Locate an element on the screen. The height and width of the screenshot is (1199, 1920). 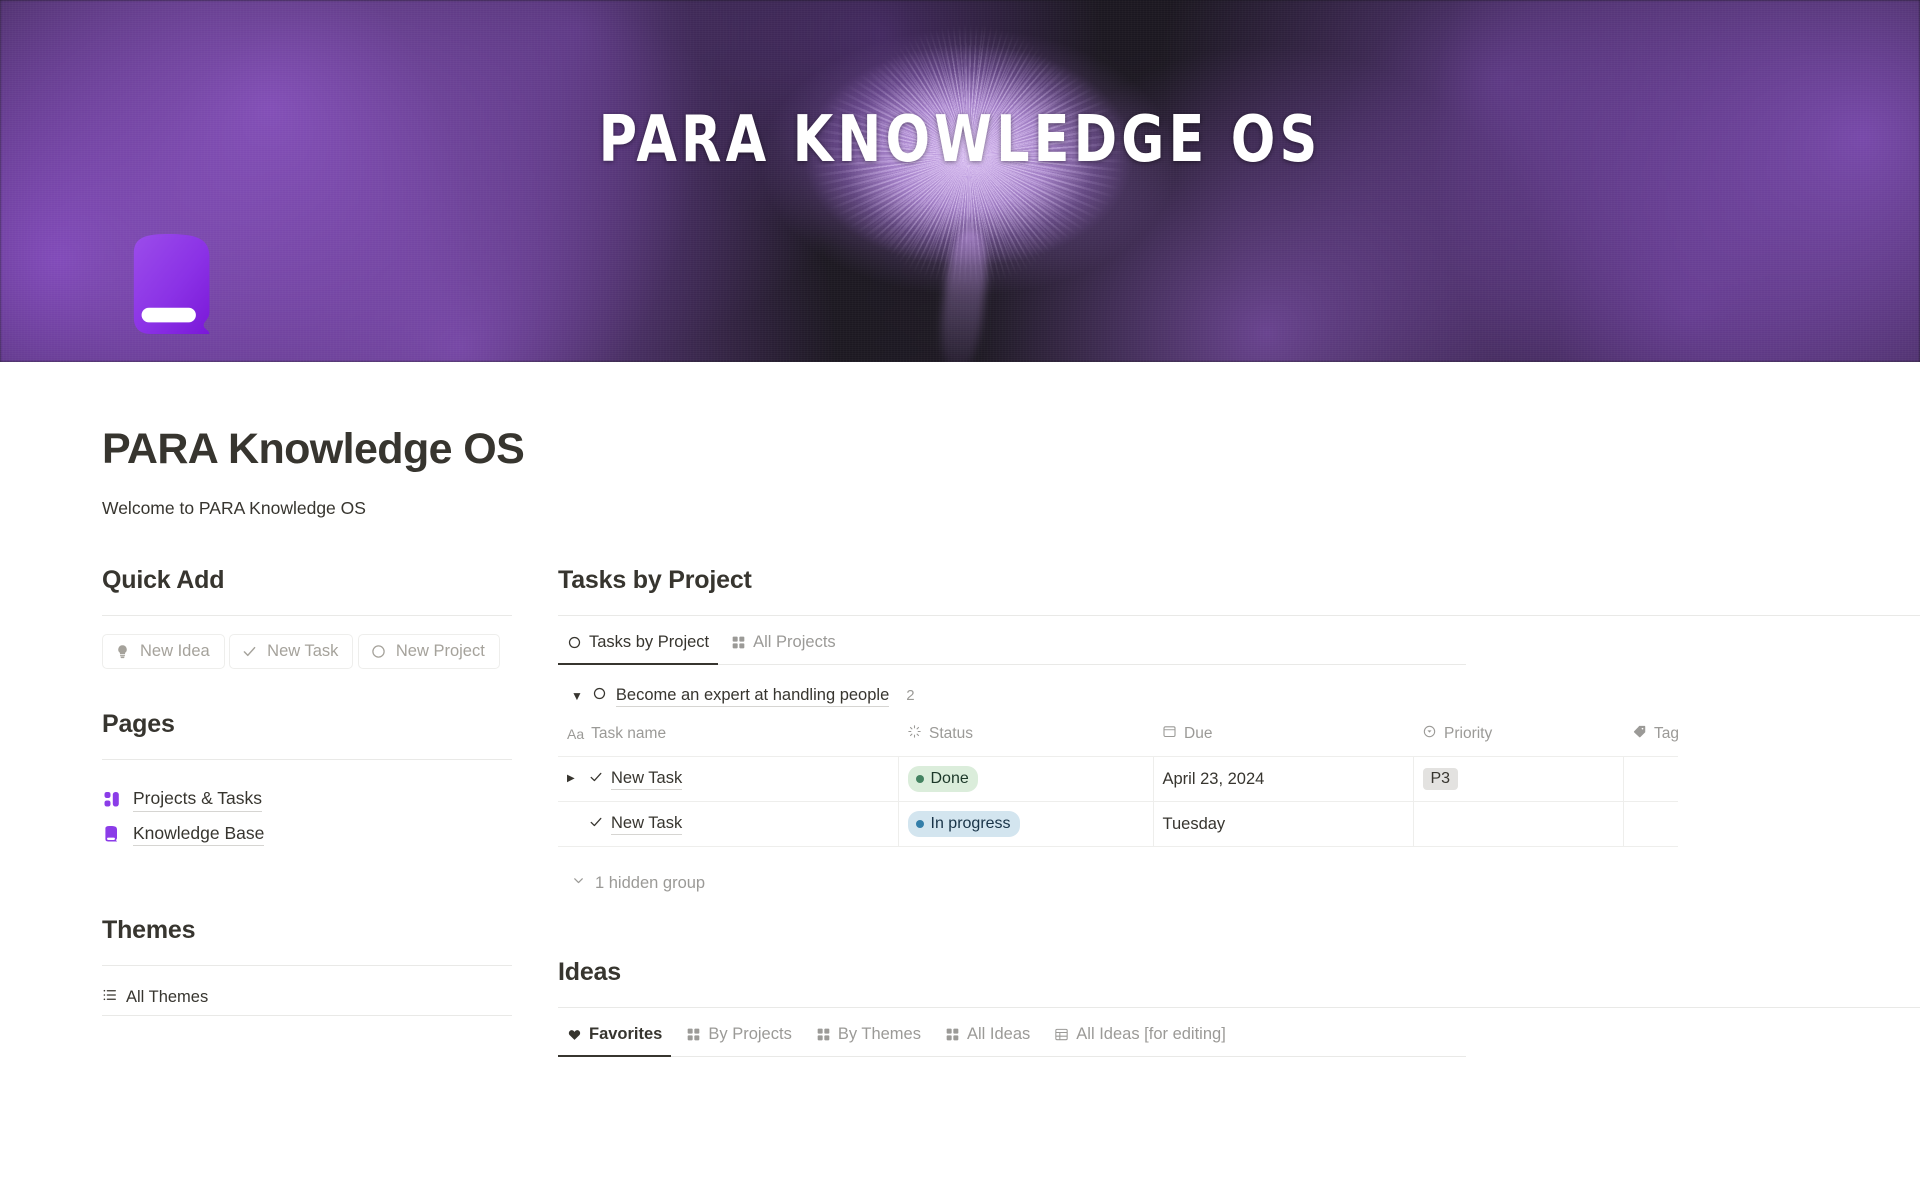
cell-due: April 23, 2024 is located at coordinates (1283, 779).